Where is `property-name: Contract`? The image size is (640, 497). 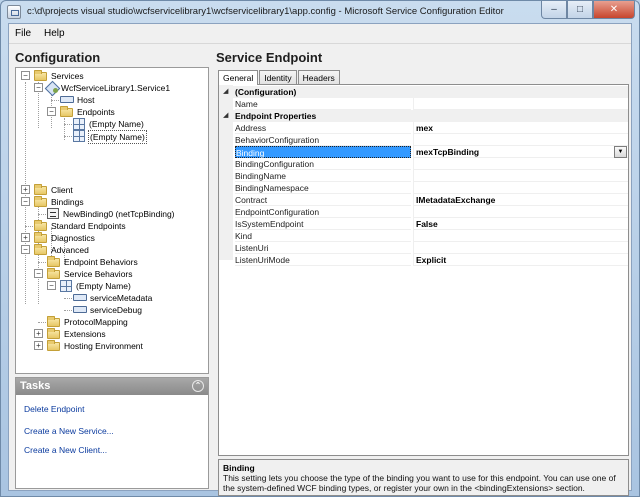 property-name: Contract is located at coordinates (323, 200).